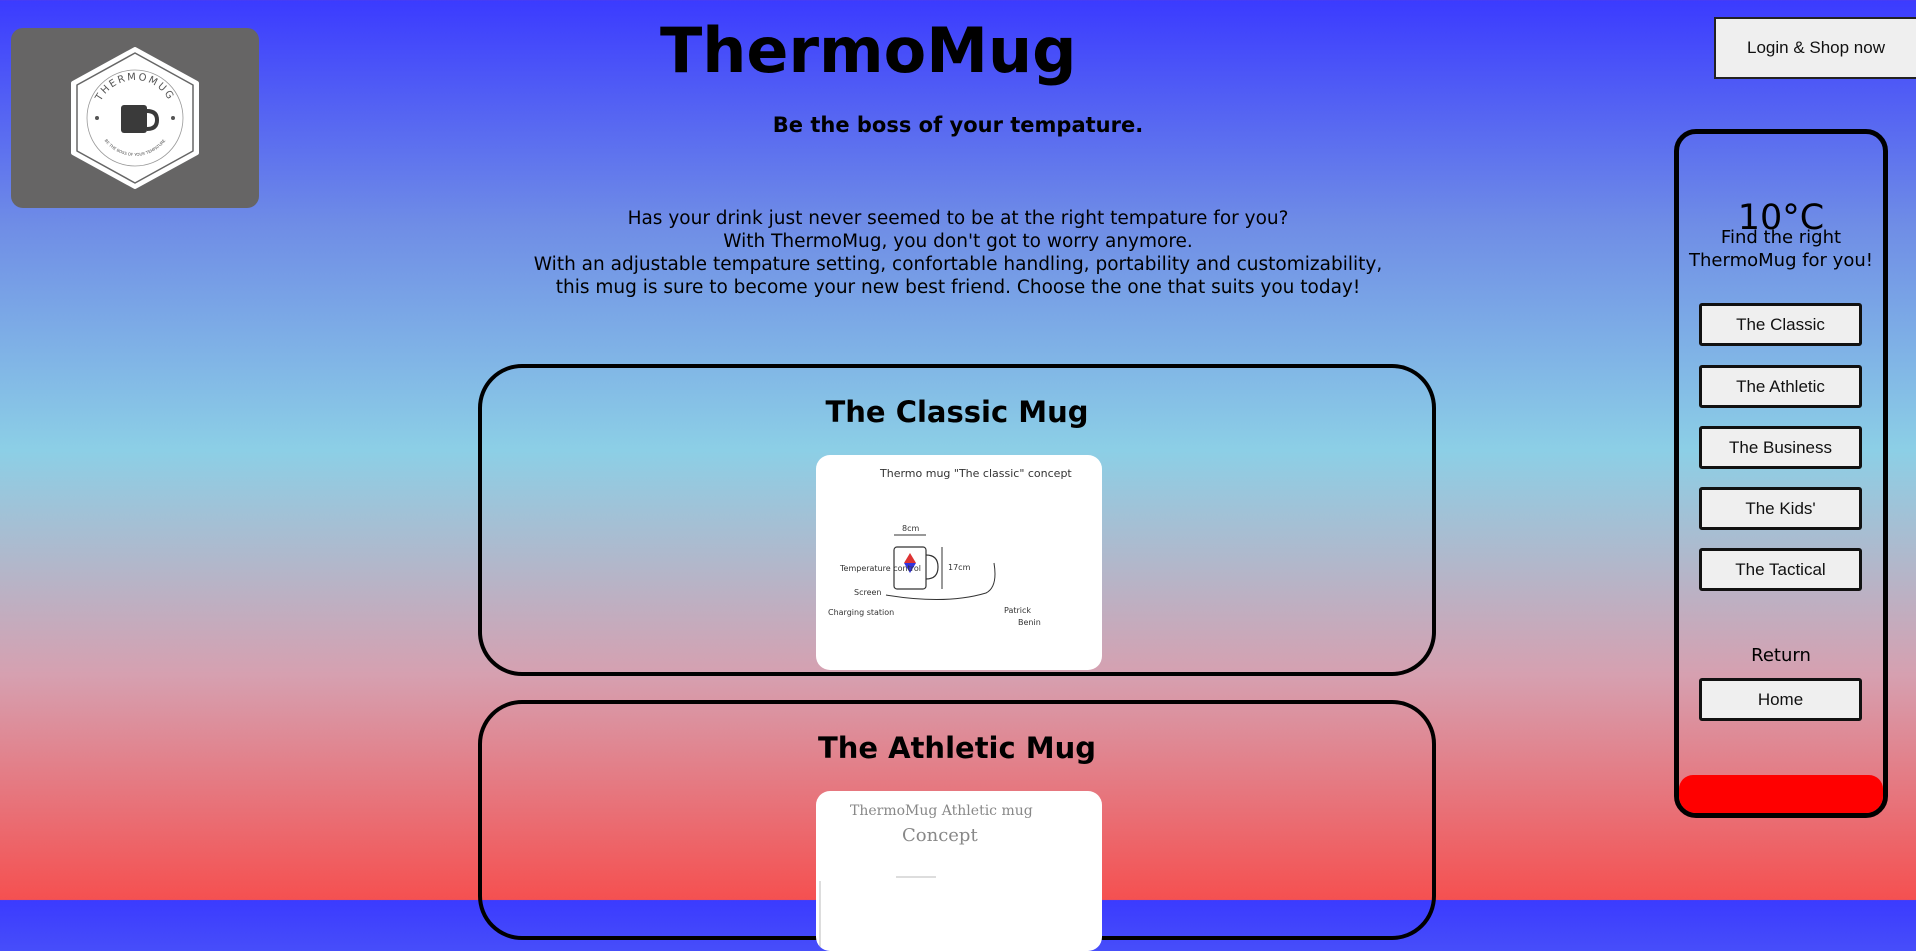 This screenshot has width=1916, height=951. What do you see at coordinates (1780, 508) in the screenshot?
I see `the-kids-button: The Kids'` at bounding box center [1780, 508].